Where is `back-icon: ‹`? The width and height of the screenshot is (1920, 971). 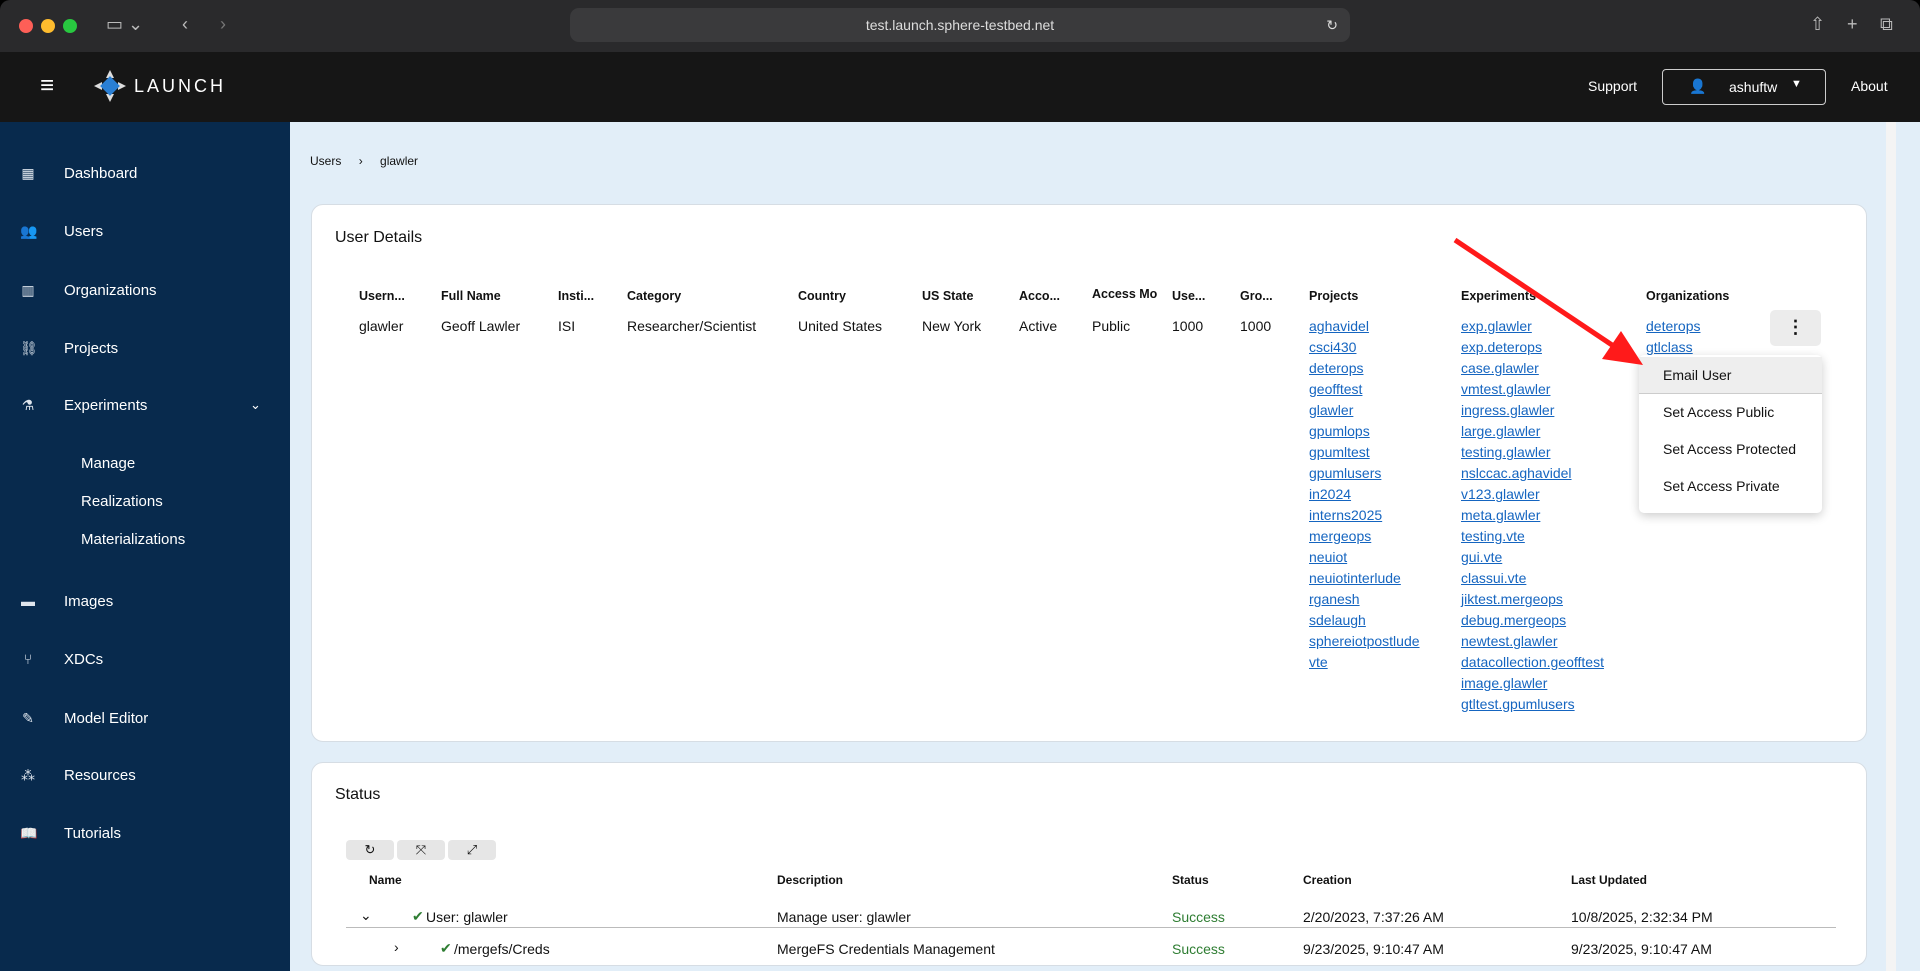
back-icon: ‹ is located at coordinates (185, 24).